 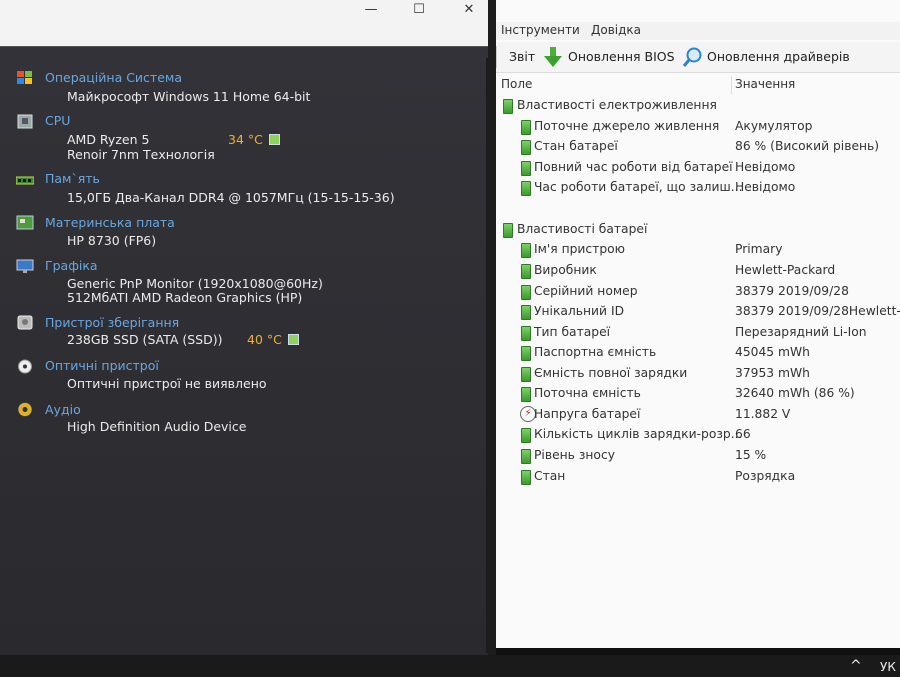 What do you see at coordinates (110, 222) in the screenshot?
I see `section-title-motherboard: Материнська плата` at bounding box center [110, 222].